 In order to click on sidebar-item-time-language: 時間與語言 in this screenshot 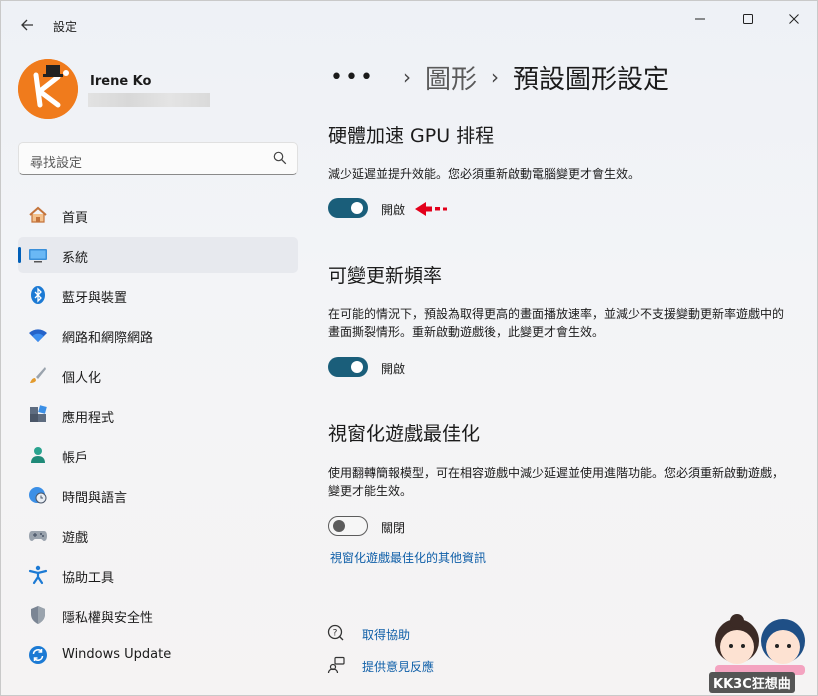, I will do `click(158, 495)`.